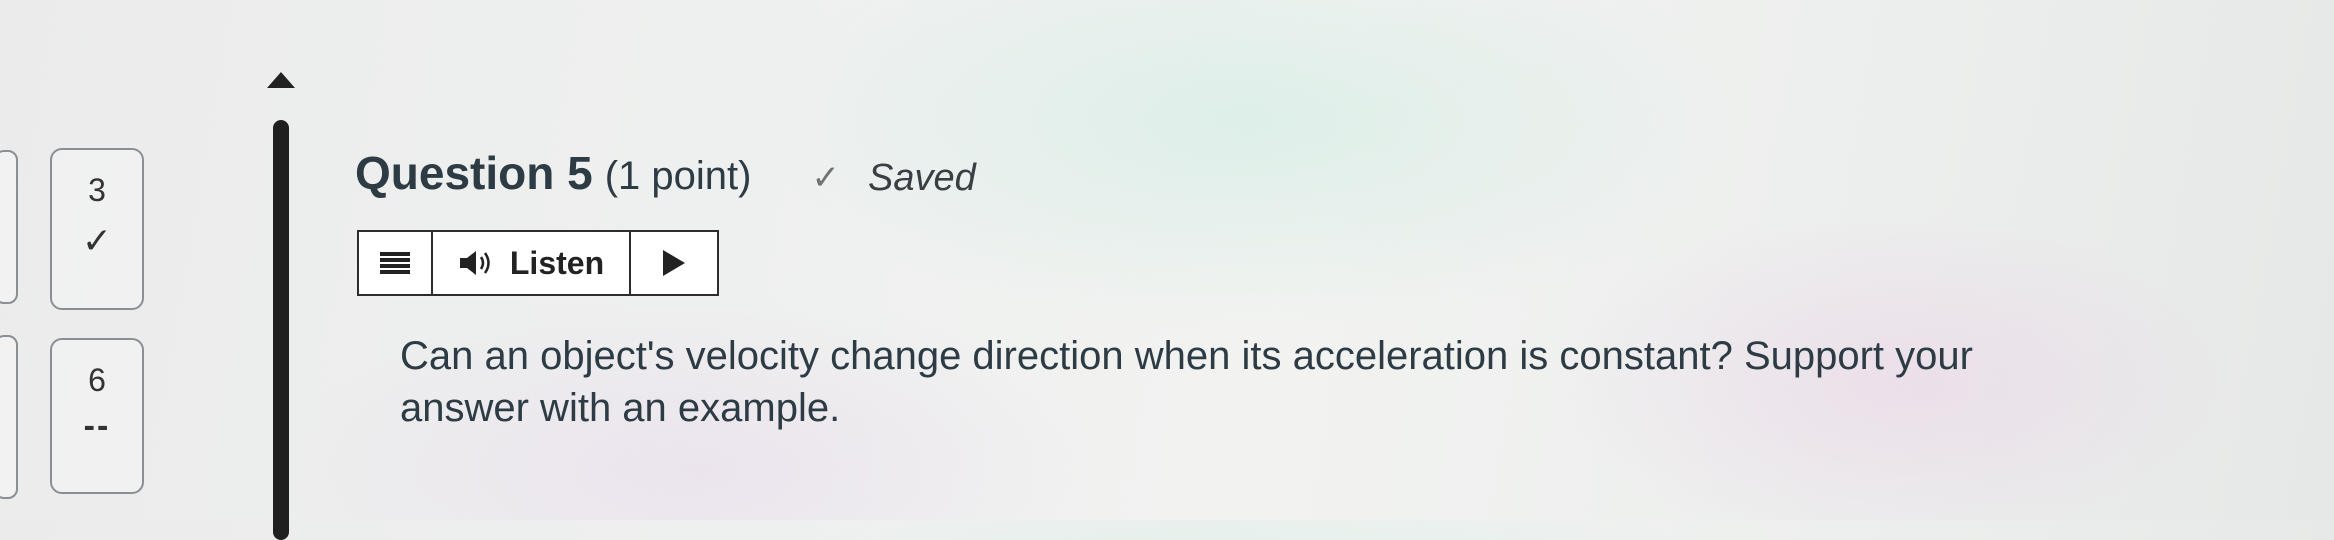  I want to click on question-points: (1 point), so click(678, 176).